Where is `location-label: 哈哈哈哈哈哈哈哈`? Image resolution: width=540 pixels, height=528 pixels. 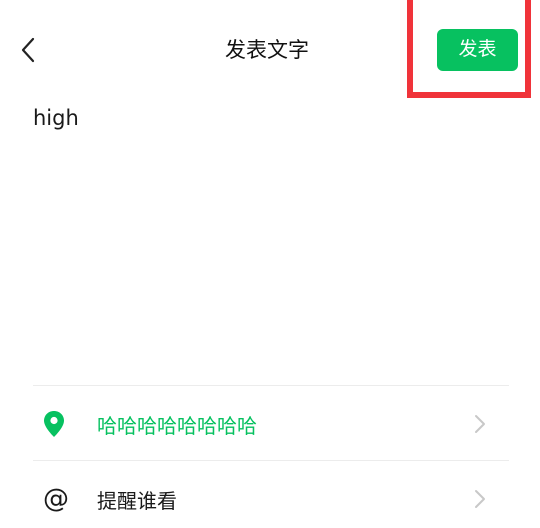
location-label: 哈哈哈哈哈哈哈哈 is located at coordinates (177, 425).